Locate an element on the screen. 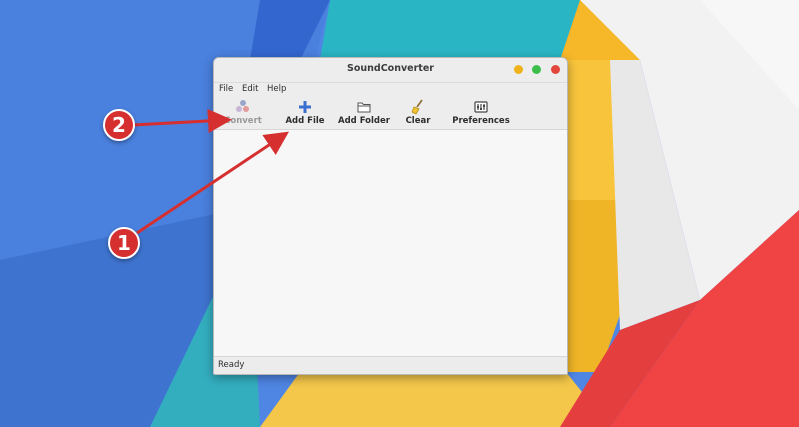 This screenshot has height=427, width=799. status-bar: Ready is located at coordinates (390, 365).